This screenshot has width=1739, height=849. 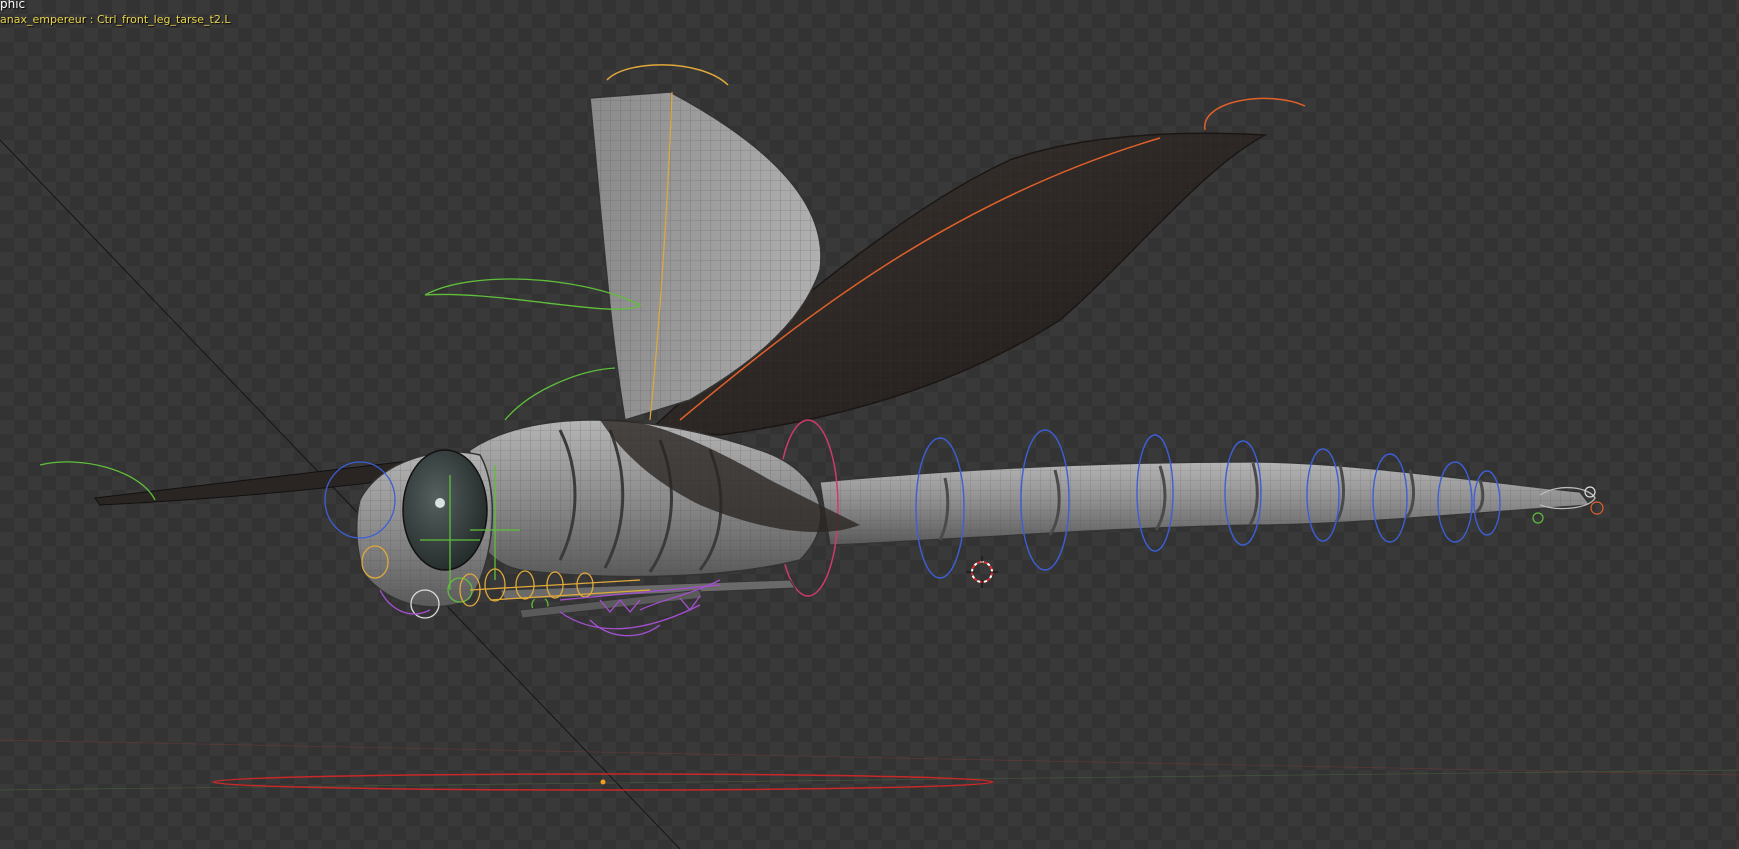 I want to click on origin-dot, so click(x=603, y=782).